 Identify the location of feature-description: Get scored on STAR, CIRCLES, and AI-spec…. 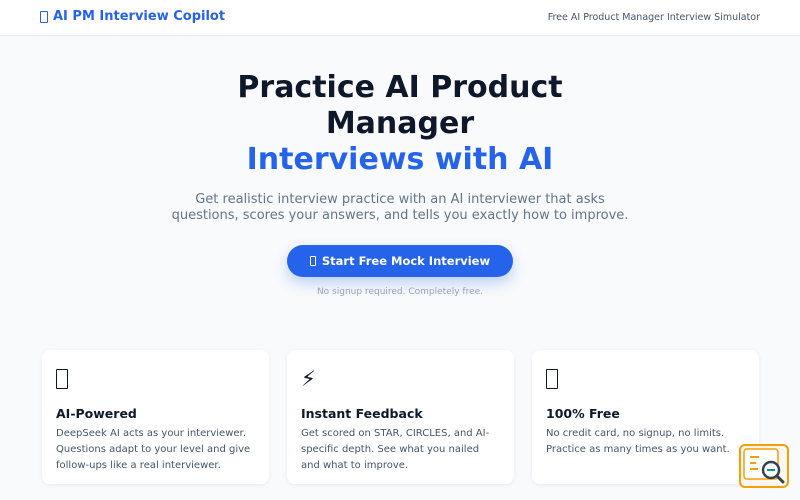
(395, 449).